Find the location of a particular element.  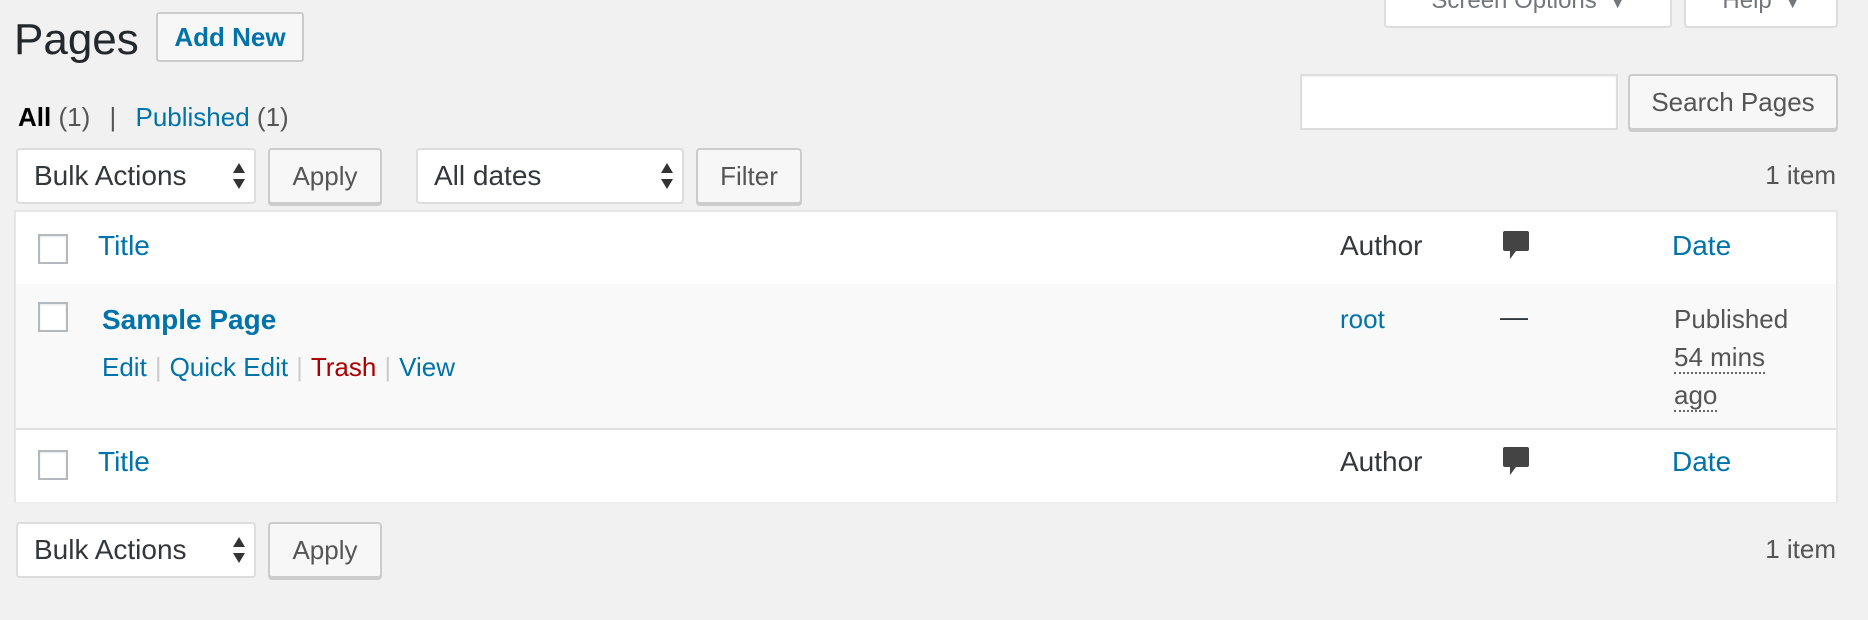

column-date-sort: Date is located at coordinates (1701, 246).